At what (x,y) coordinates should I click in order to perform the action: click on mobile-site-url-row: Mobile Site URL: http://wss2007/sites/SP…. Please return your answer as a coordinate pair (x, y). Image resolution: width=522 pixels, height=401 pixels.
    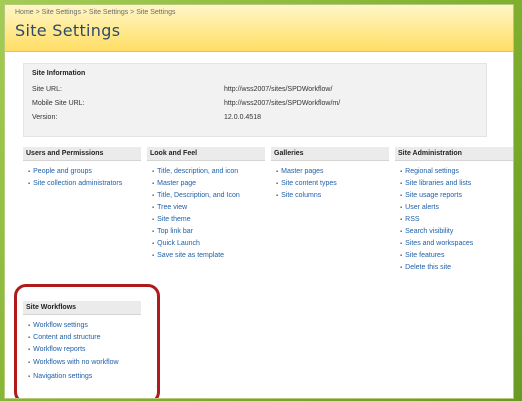
    Looking at the image, I should click on (257, 105).